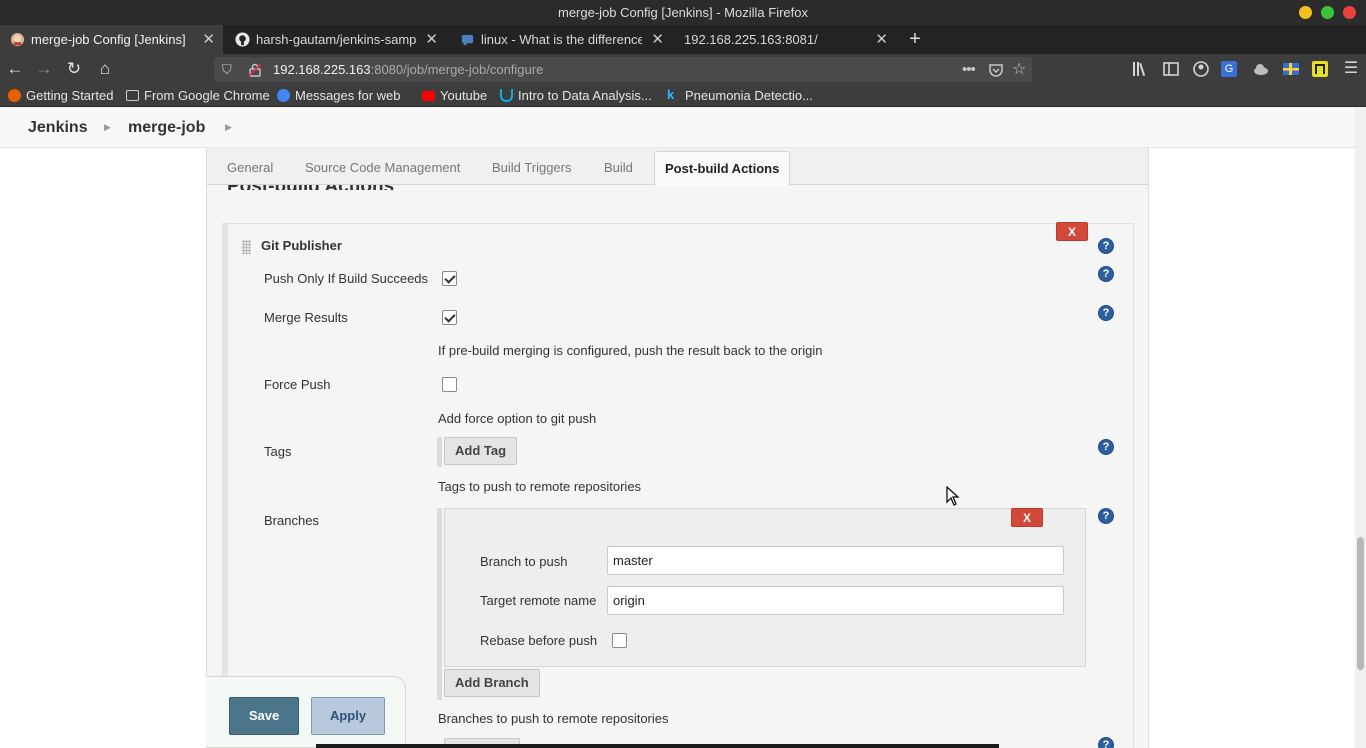  I want to click on library-icon, so click(1140, 69).